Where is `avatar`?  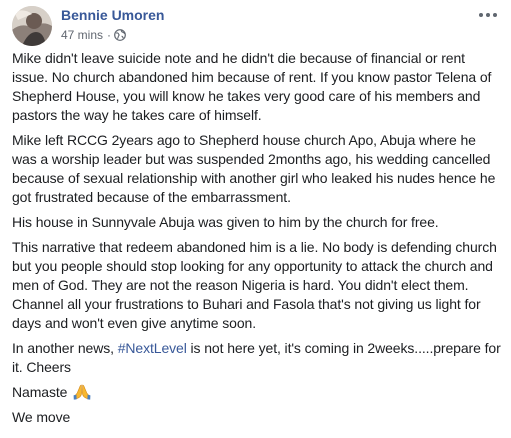 avatar is located at coordinates (32, 26).